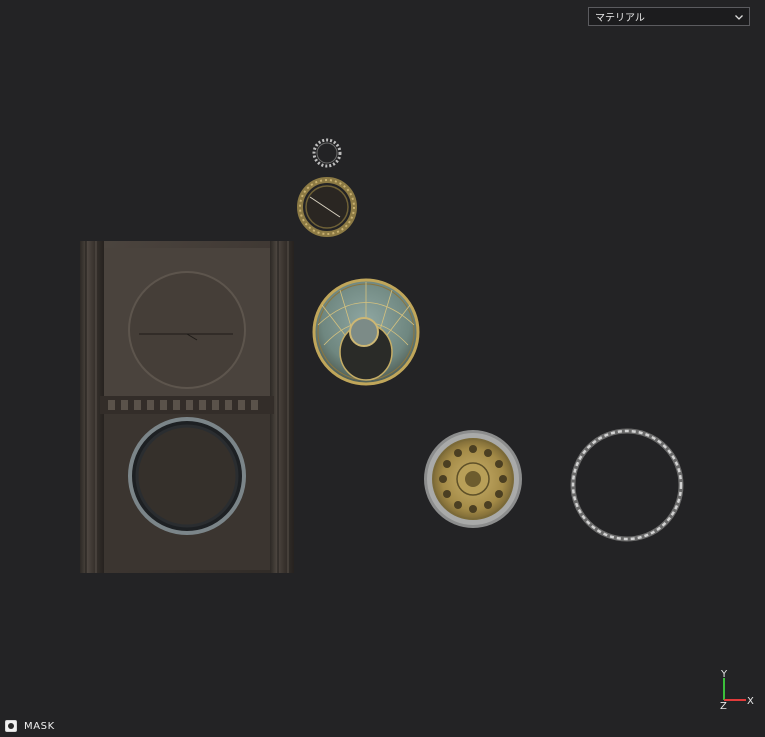 This screenshot has height=737, width=765. What do you see at coordinates (39, 726) in the screenshot?
I see `mask-label: MASK` at bounding box center [39, 726].